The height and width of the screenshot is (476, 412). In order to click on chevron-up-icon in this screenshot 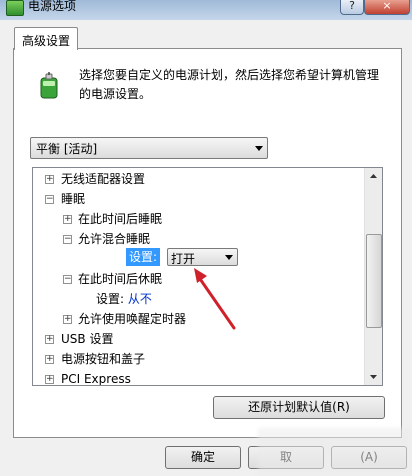, I will do `click(373, 176)`.